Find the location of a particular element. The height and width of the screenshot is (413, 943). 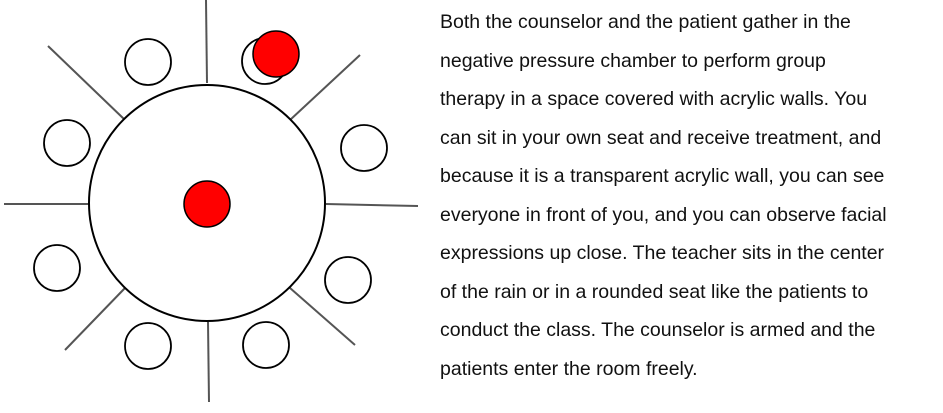

counselor-seat is located at coordinates (276, 54).